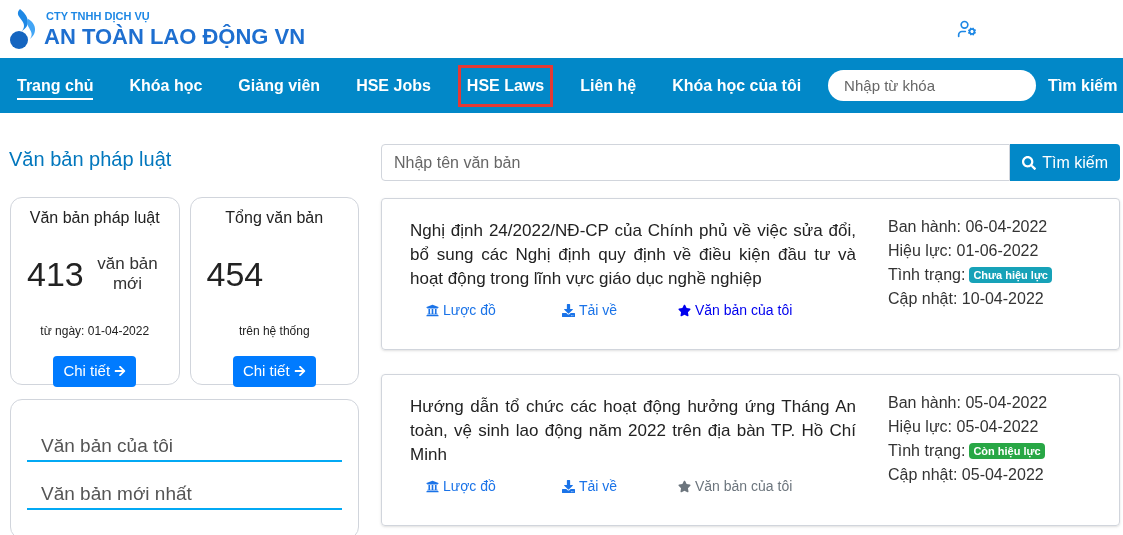 Image resolution: width=1123 pixels, height=535 pixels. What do you see at coordinates (968, 403) in the screenshot?
I see `issued-date: Ban hành: 05-04-2022` at bounding box center [968, 403].